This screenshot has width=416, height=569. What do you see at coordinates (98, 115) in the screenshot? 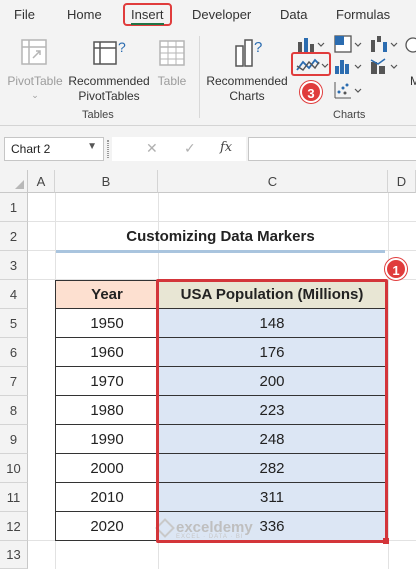
I see `tables-group-label: Tables` at bounding box center [98, 115].